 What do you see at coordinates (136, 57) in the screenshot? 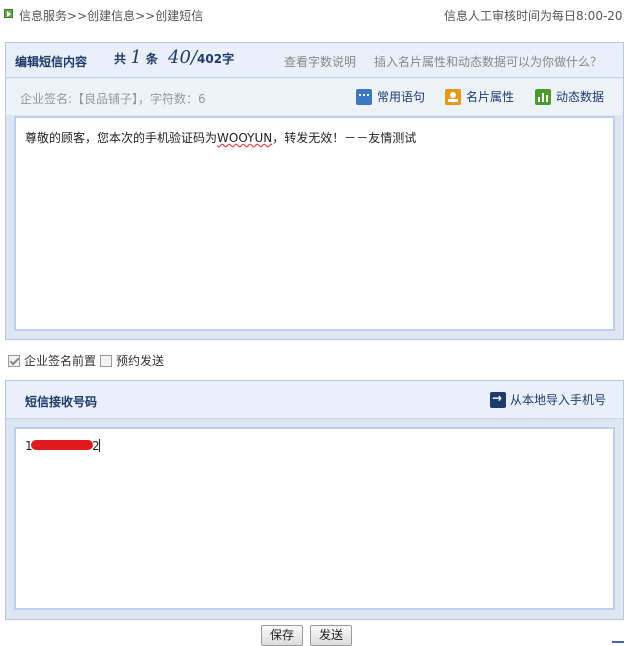
I see `message-count: 1` at bounding box center [136, 57].